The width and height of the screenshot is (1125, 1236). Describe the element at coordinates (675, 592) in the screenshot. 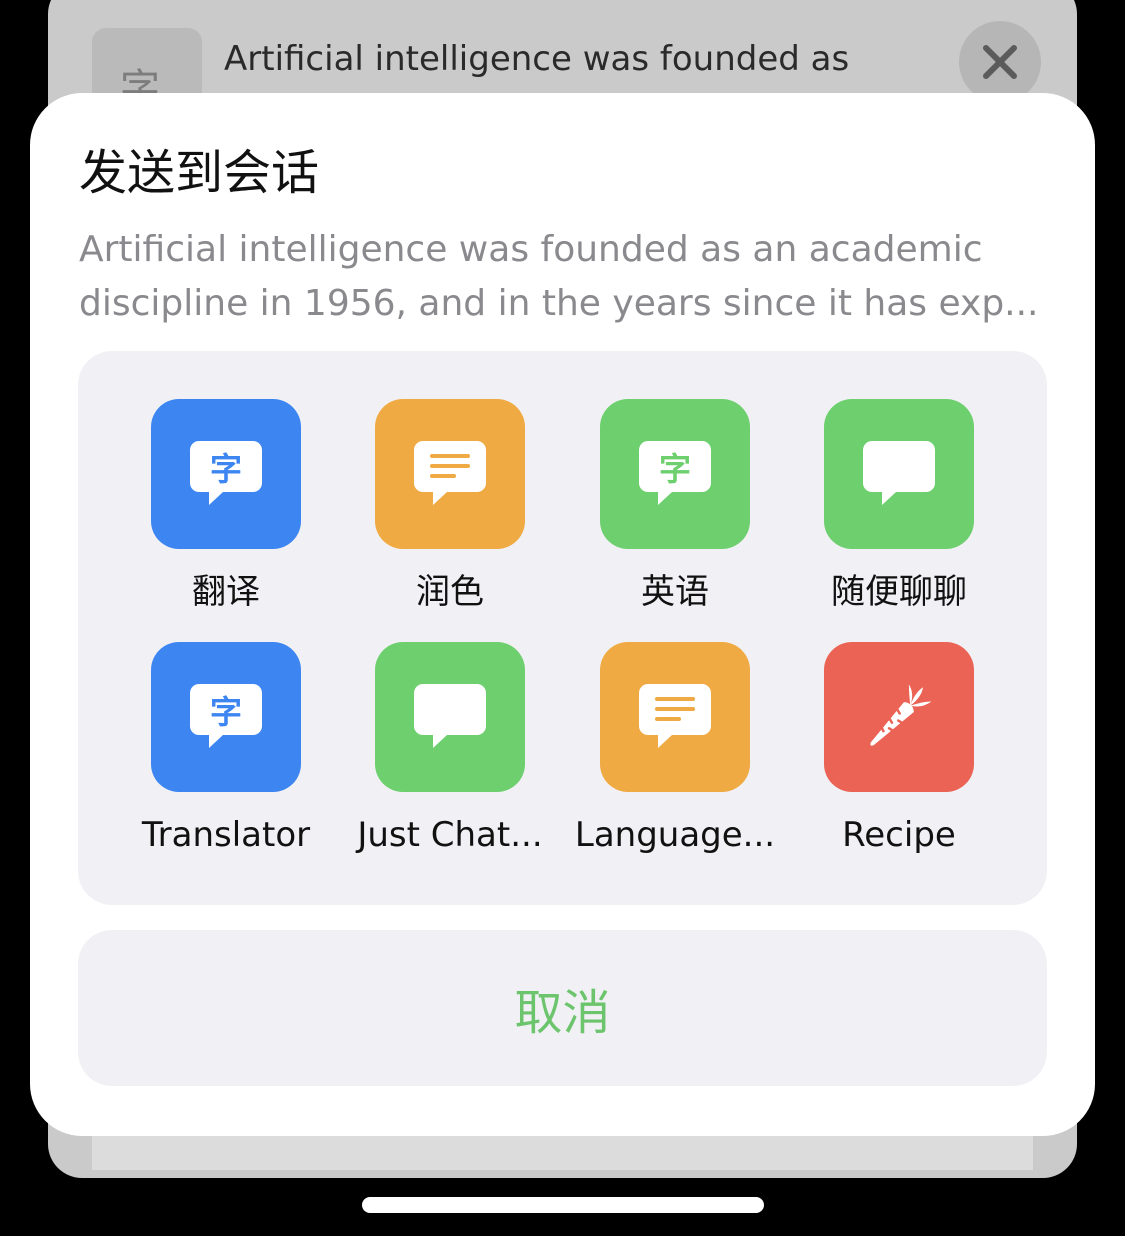

I see `app-label: 英语` at that location.